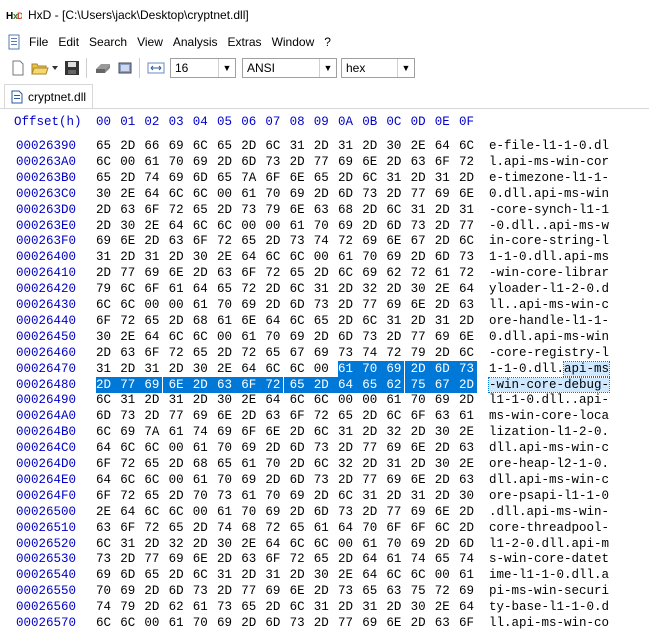  What do you see at coordinates (549, 257) in the screenshot?
I see `ascii-text: 1-1-0.dll.api-ms` at bounding box center [549, 257].